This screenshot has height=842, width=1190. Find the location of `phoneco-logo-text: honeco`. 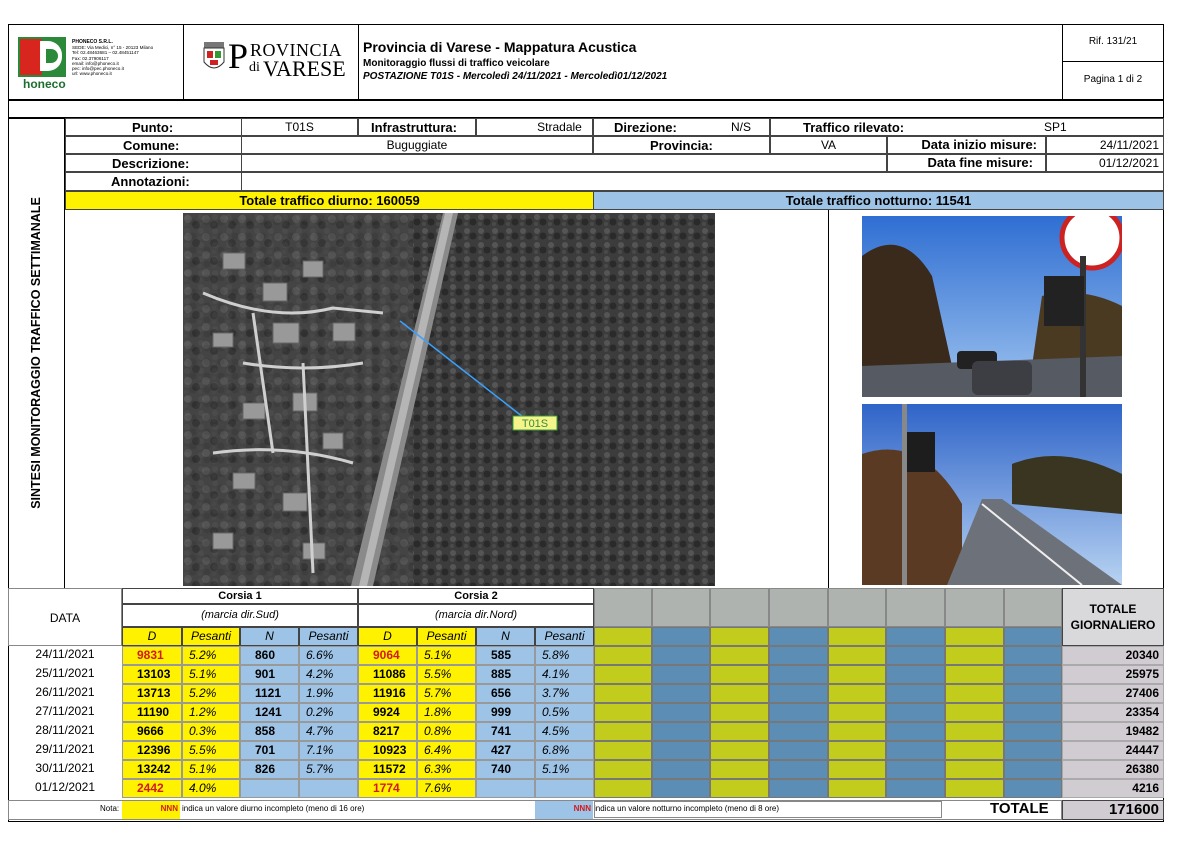

phoneco-logo-text: honeco is located at coordinates (44, 84).